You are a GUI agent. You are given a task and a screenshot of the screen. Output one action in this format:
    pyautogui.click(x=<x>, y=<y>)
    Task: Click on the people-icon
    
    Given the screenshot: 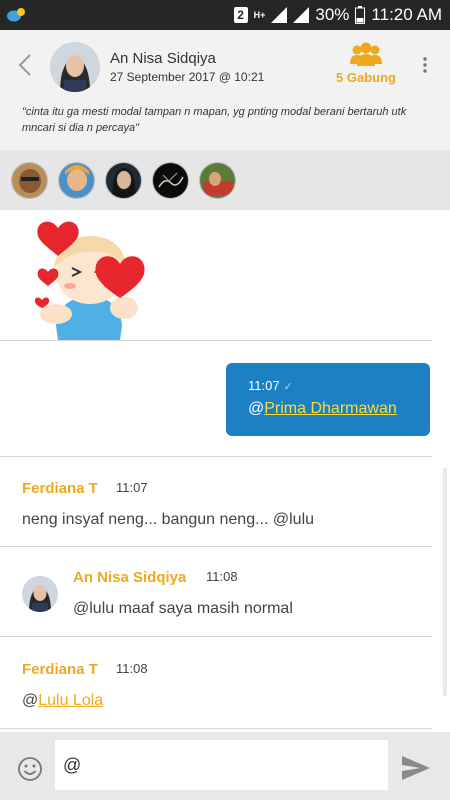 What is the action you would take?
    pyautogui.click(x=366, y=54)
    